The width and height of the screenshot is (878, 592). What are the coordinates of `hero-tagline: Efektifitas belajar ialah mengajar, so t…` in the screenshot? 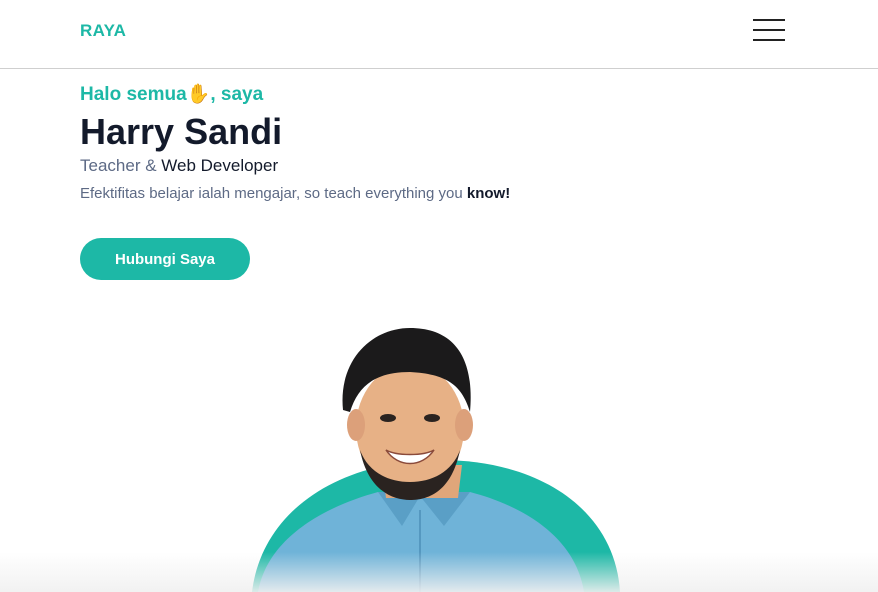 It's located at (295, 193).